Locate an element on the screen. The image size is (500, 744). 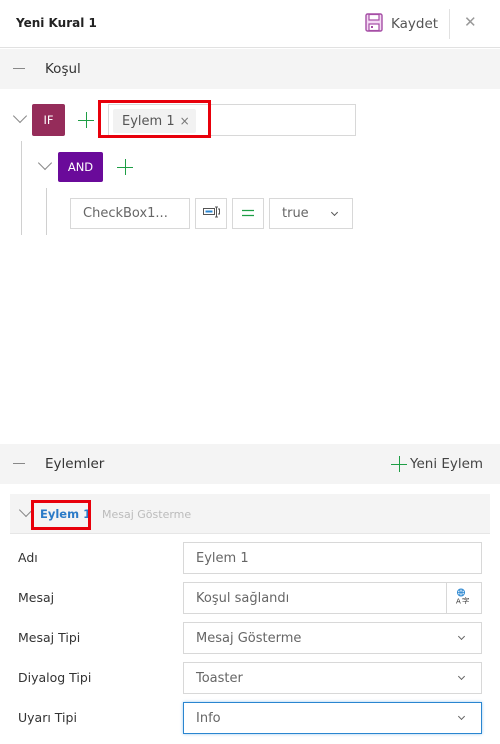
rule-value: true is located at coordinates (295, 213).